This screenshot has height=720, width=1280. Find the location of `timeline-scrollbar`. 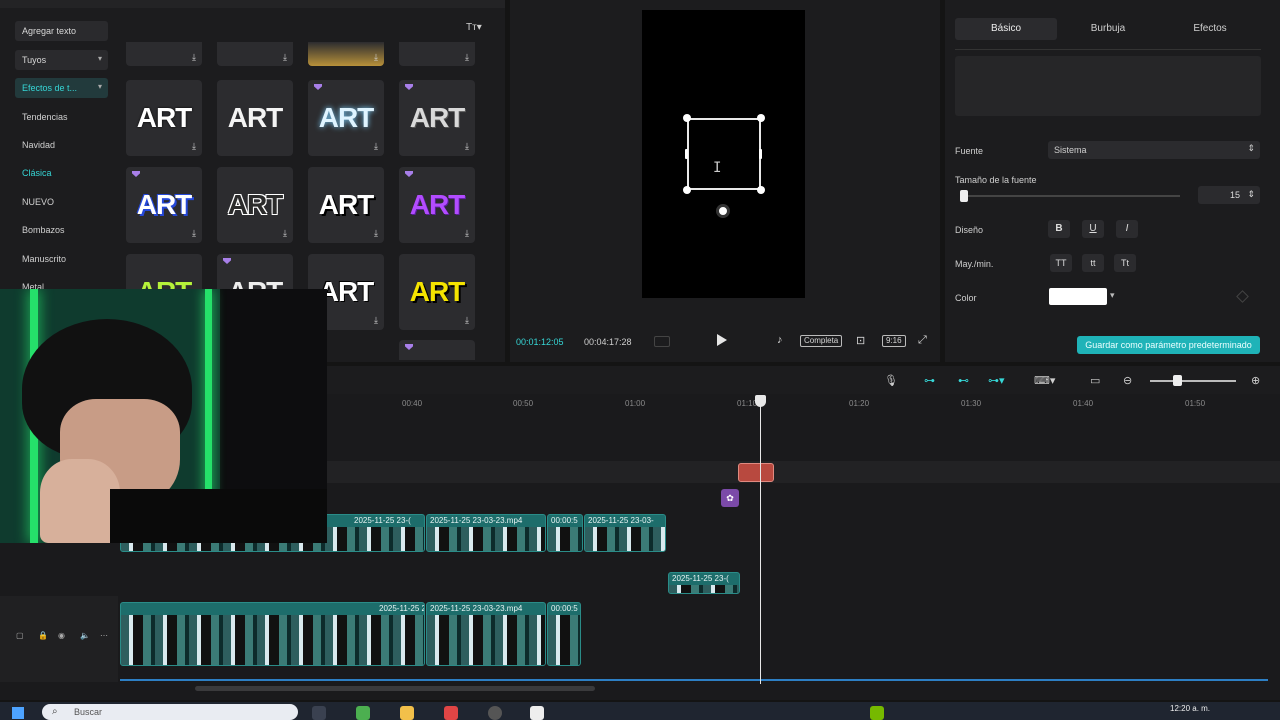

timeline-scrollbar is located at coordinates (395, 688).